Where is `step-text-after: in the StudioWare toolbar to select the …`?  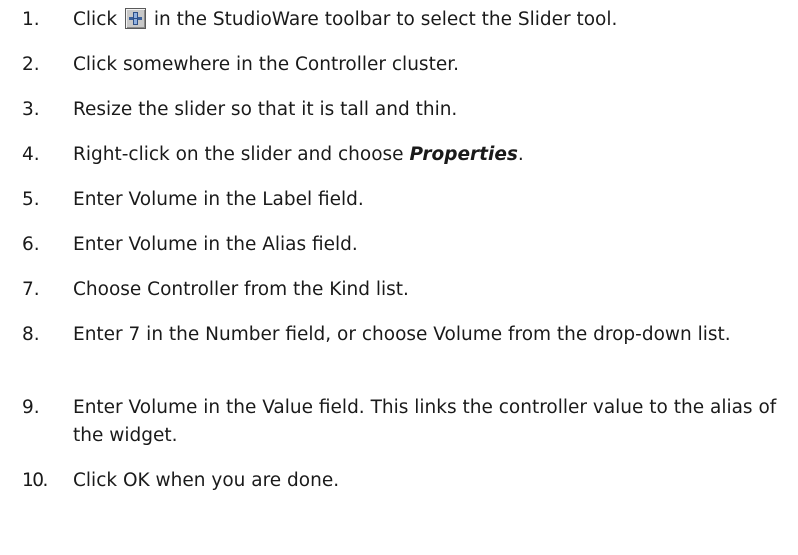
step-text-after: in the StudioWare toolbar to select the … is located at coordinates (385, 19).